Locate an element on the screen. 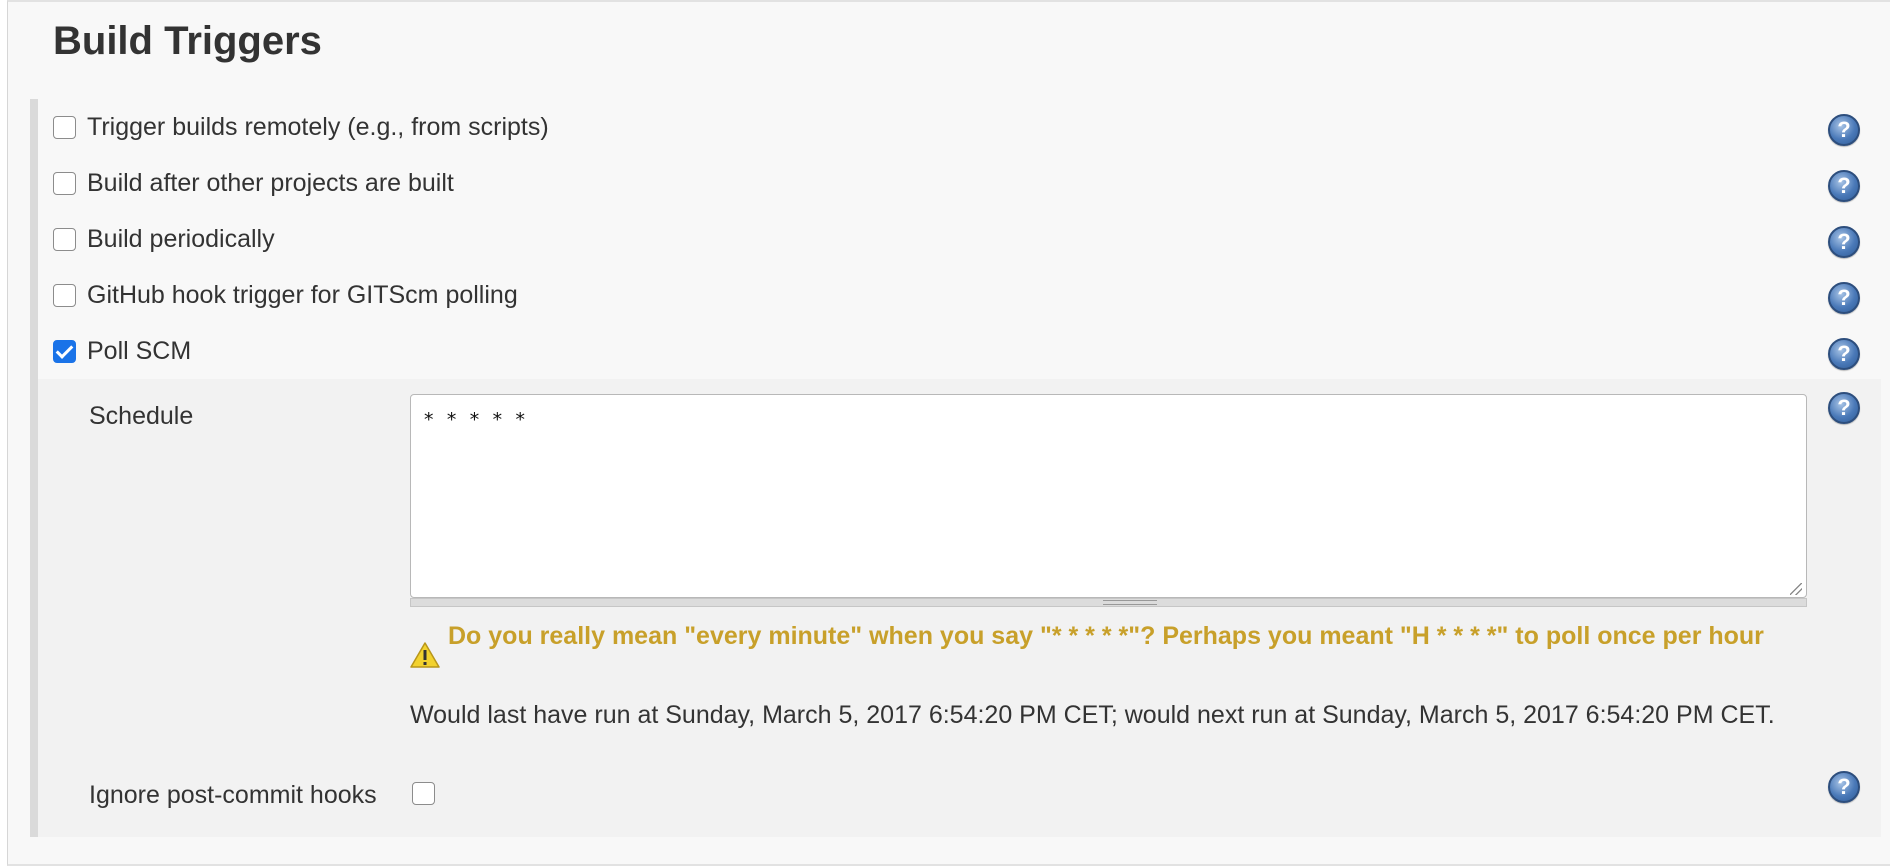 The width and height of the screenshot is (1890, 868). textarea-resize-handle is located at coordinates (1108, 602).